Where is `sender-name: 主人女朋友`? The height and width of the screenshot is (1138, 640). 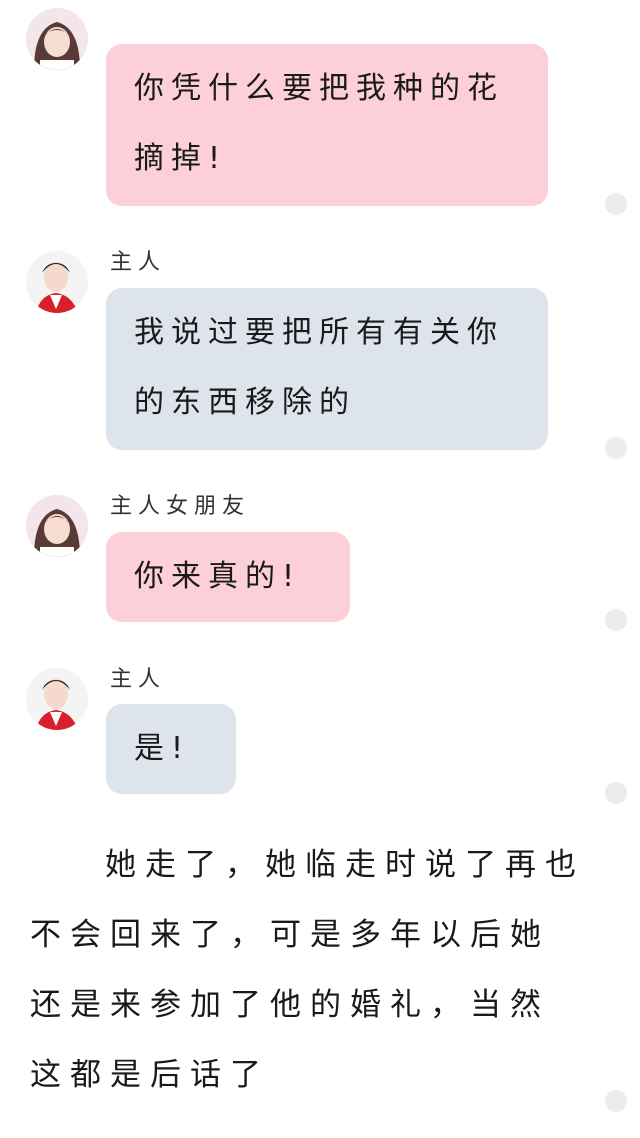
sender-name: 主人女朋友 is located at coordinates (180, 506).